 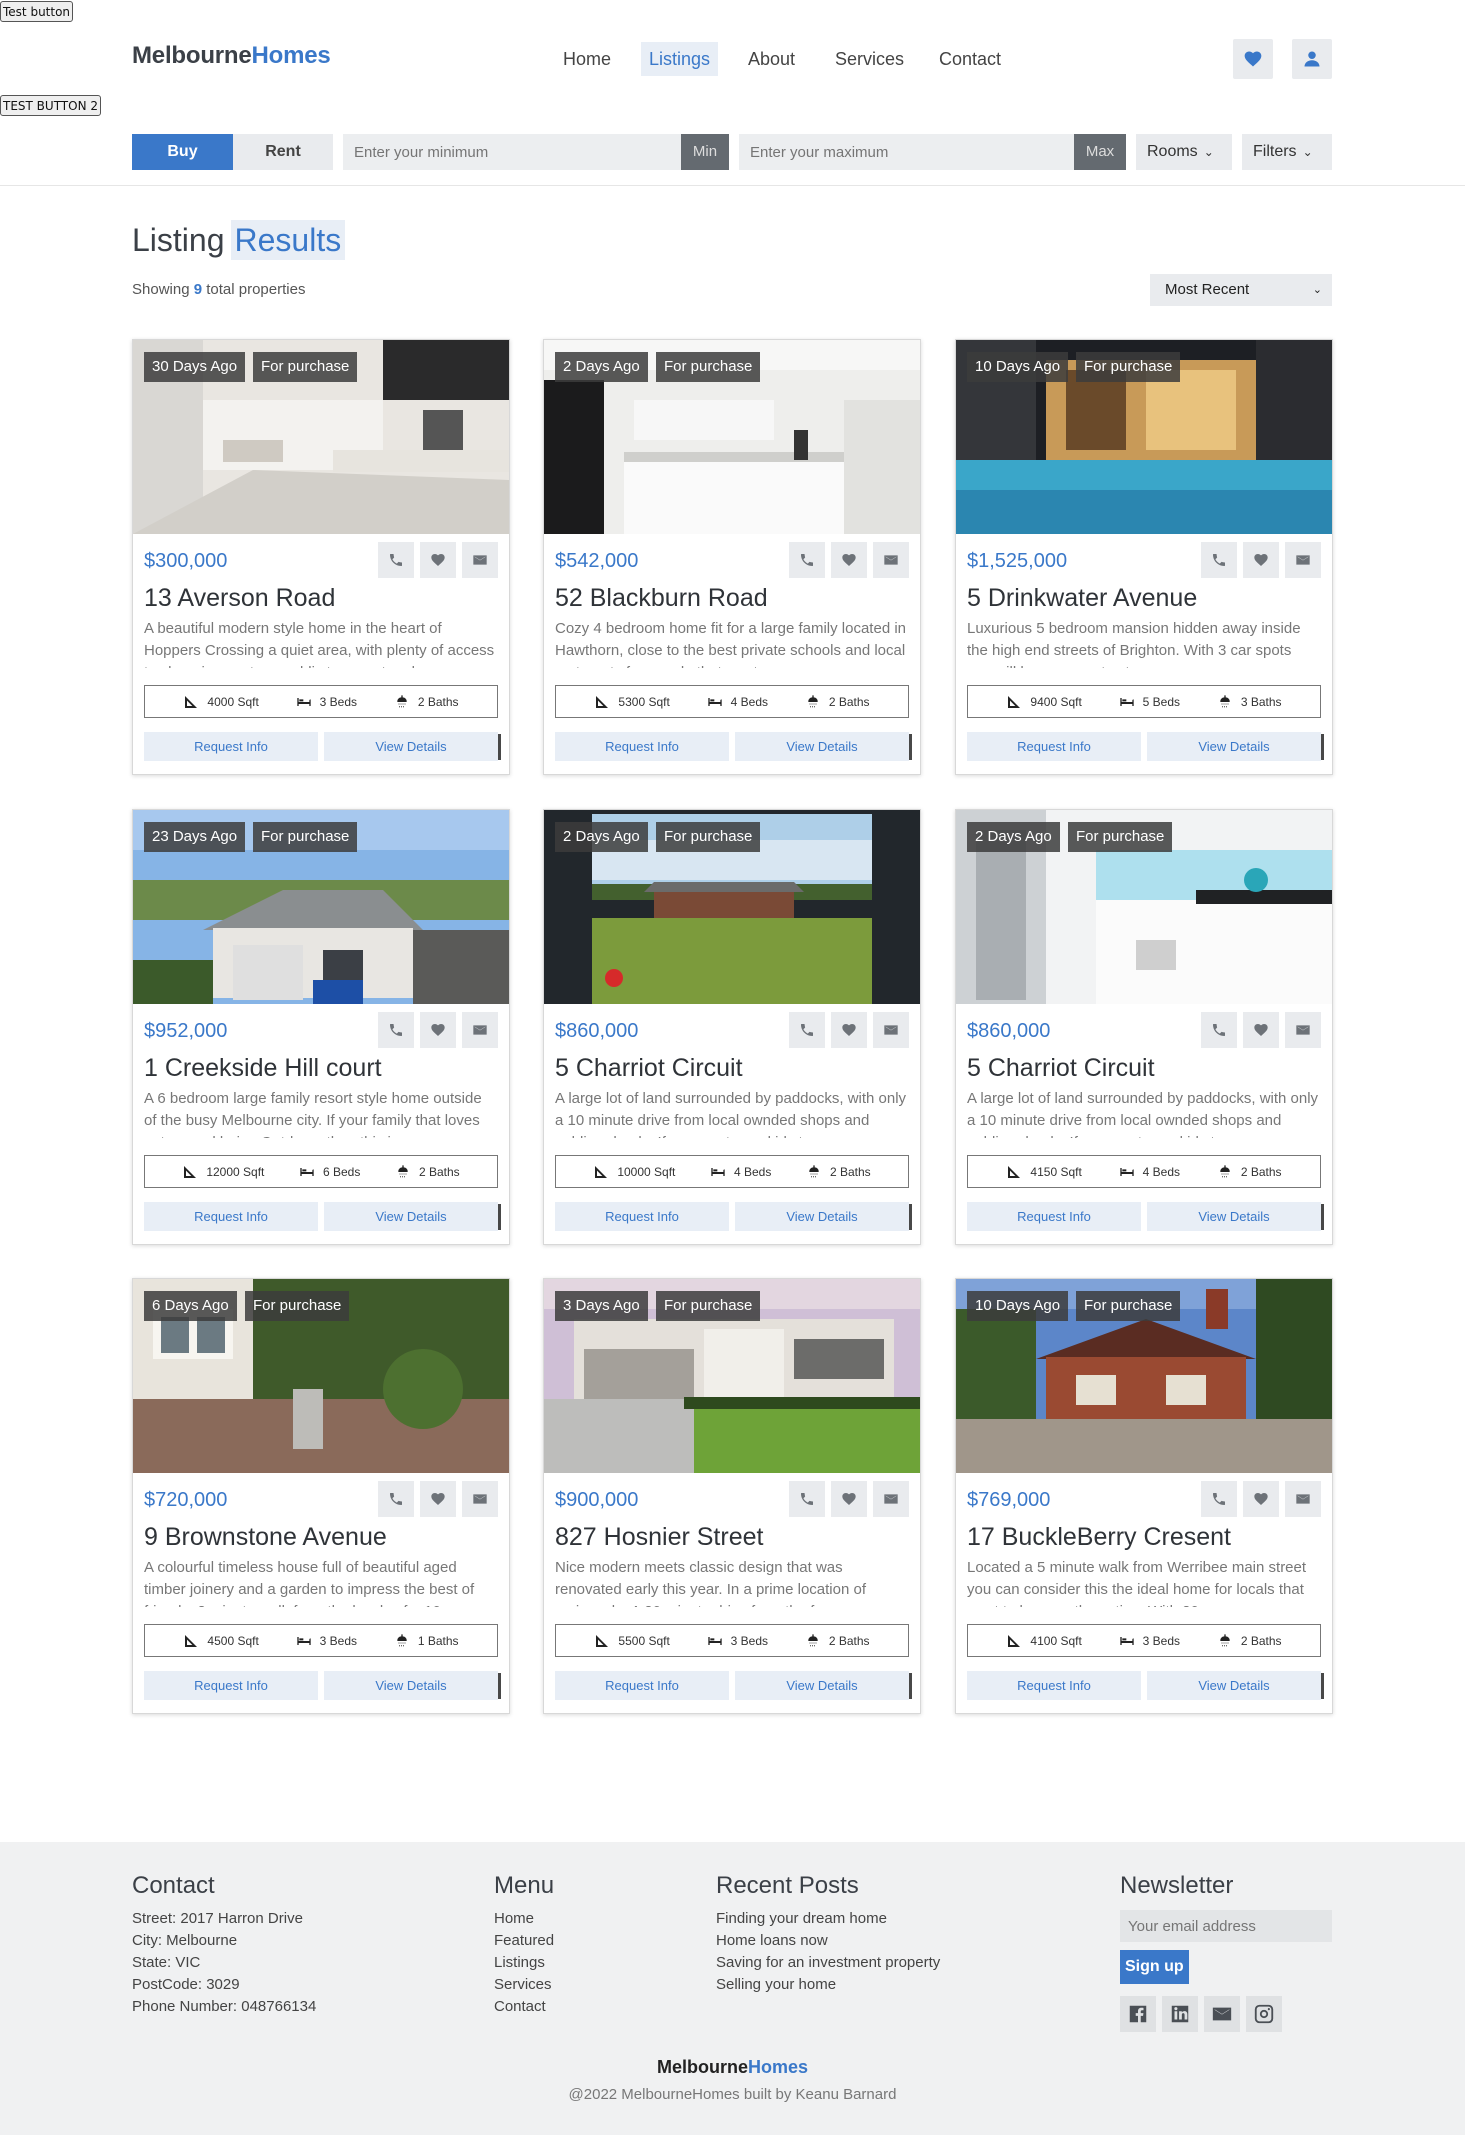 What do you see at coordinates (524, 2007) in the screenshot?
I see `footer-link-contact: Contact` at bounding box center [524, 2007].